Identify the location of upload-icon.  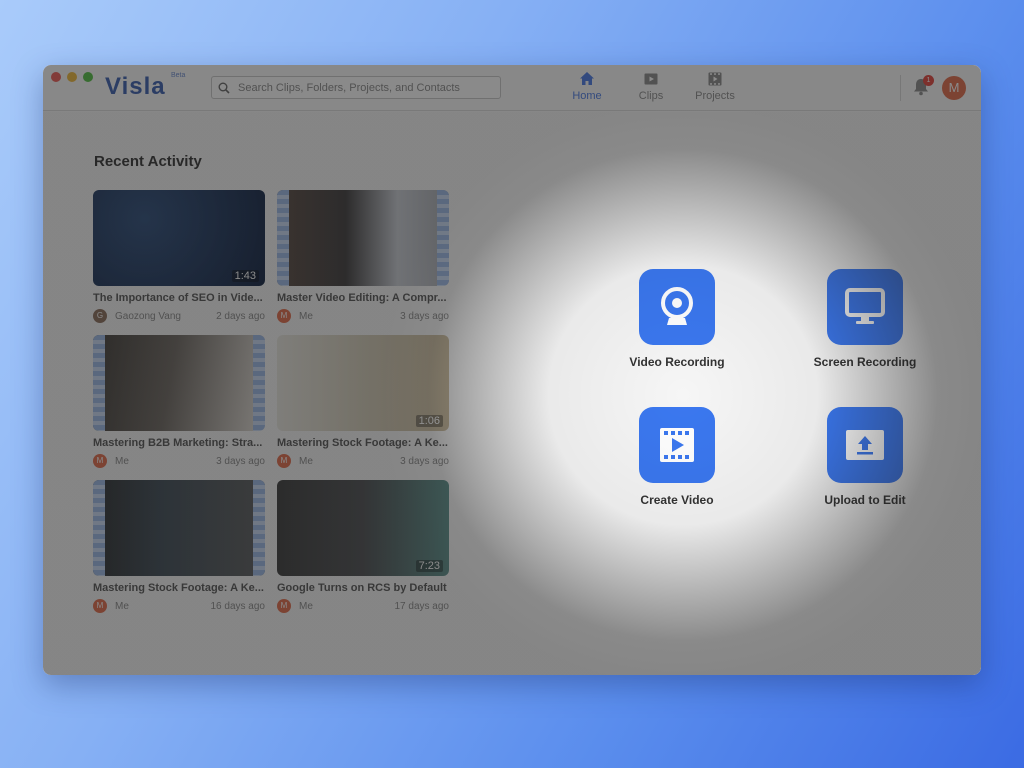
(865, 445).